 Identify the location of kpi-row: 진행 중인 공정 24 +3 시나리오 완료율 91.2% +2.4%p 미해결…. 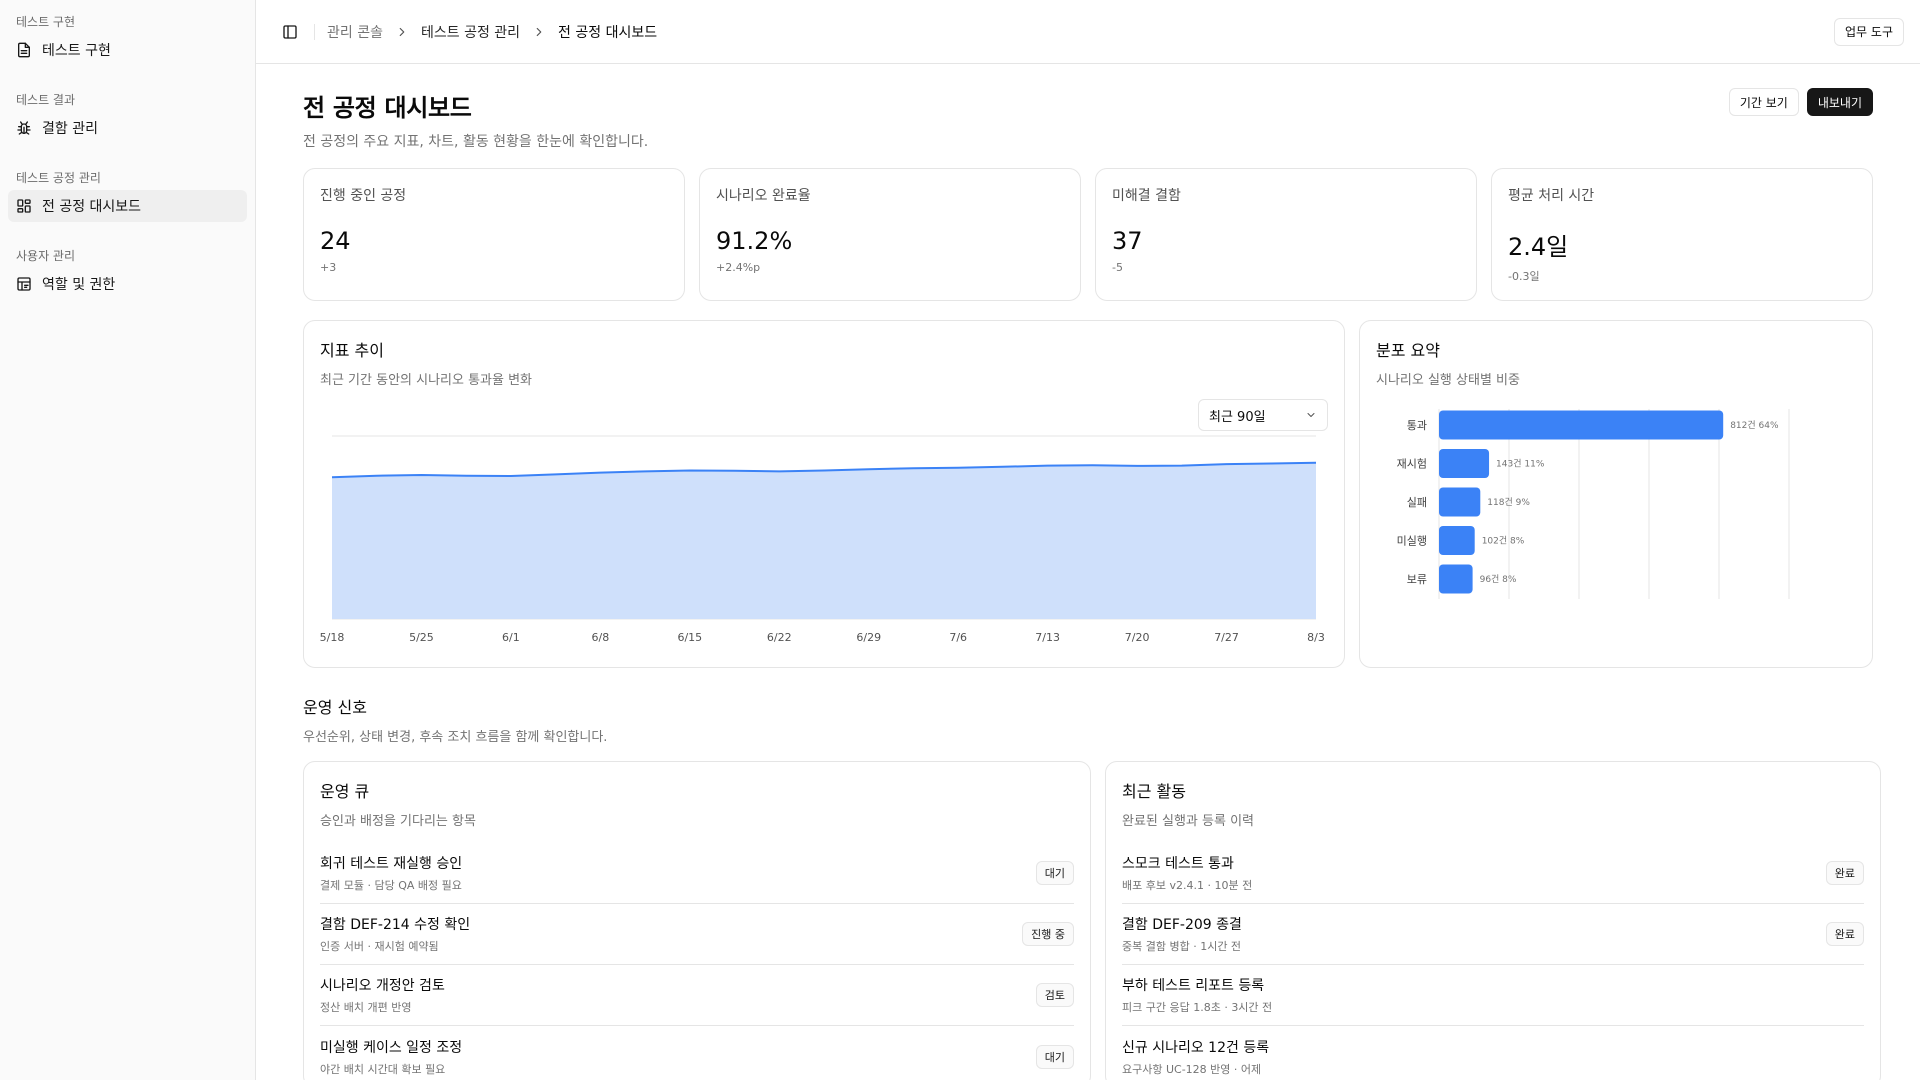
(1088, 234).